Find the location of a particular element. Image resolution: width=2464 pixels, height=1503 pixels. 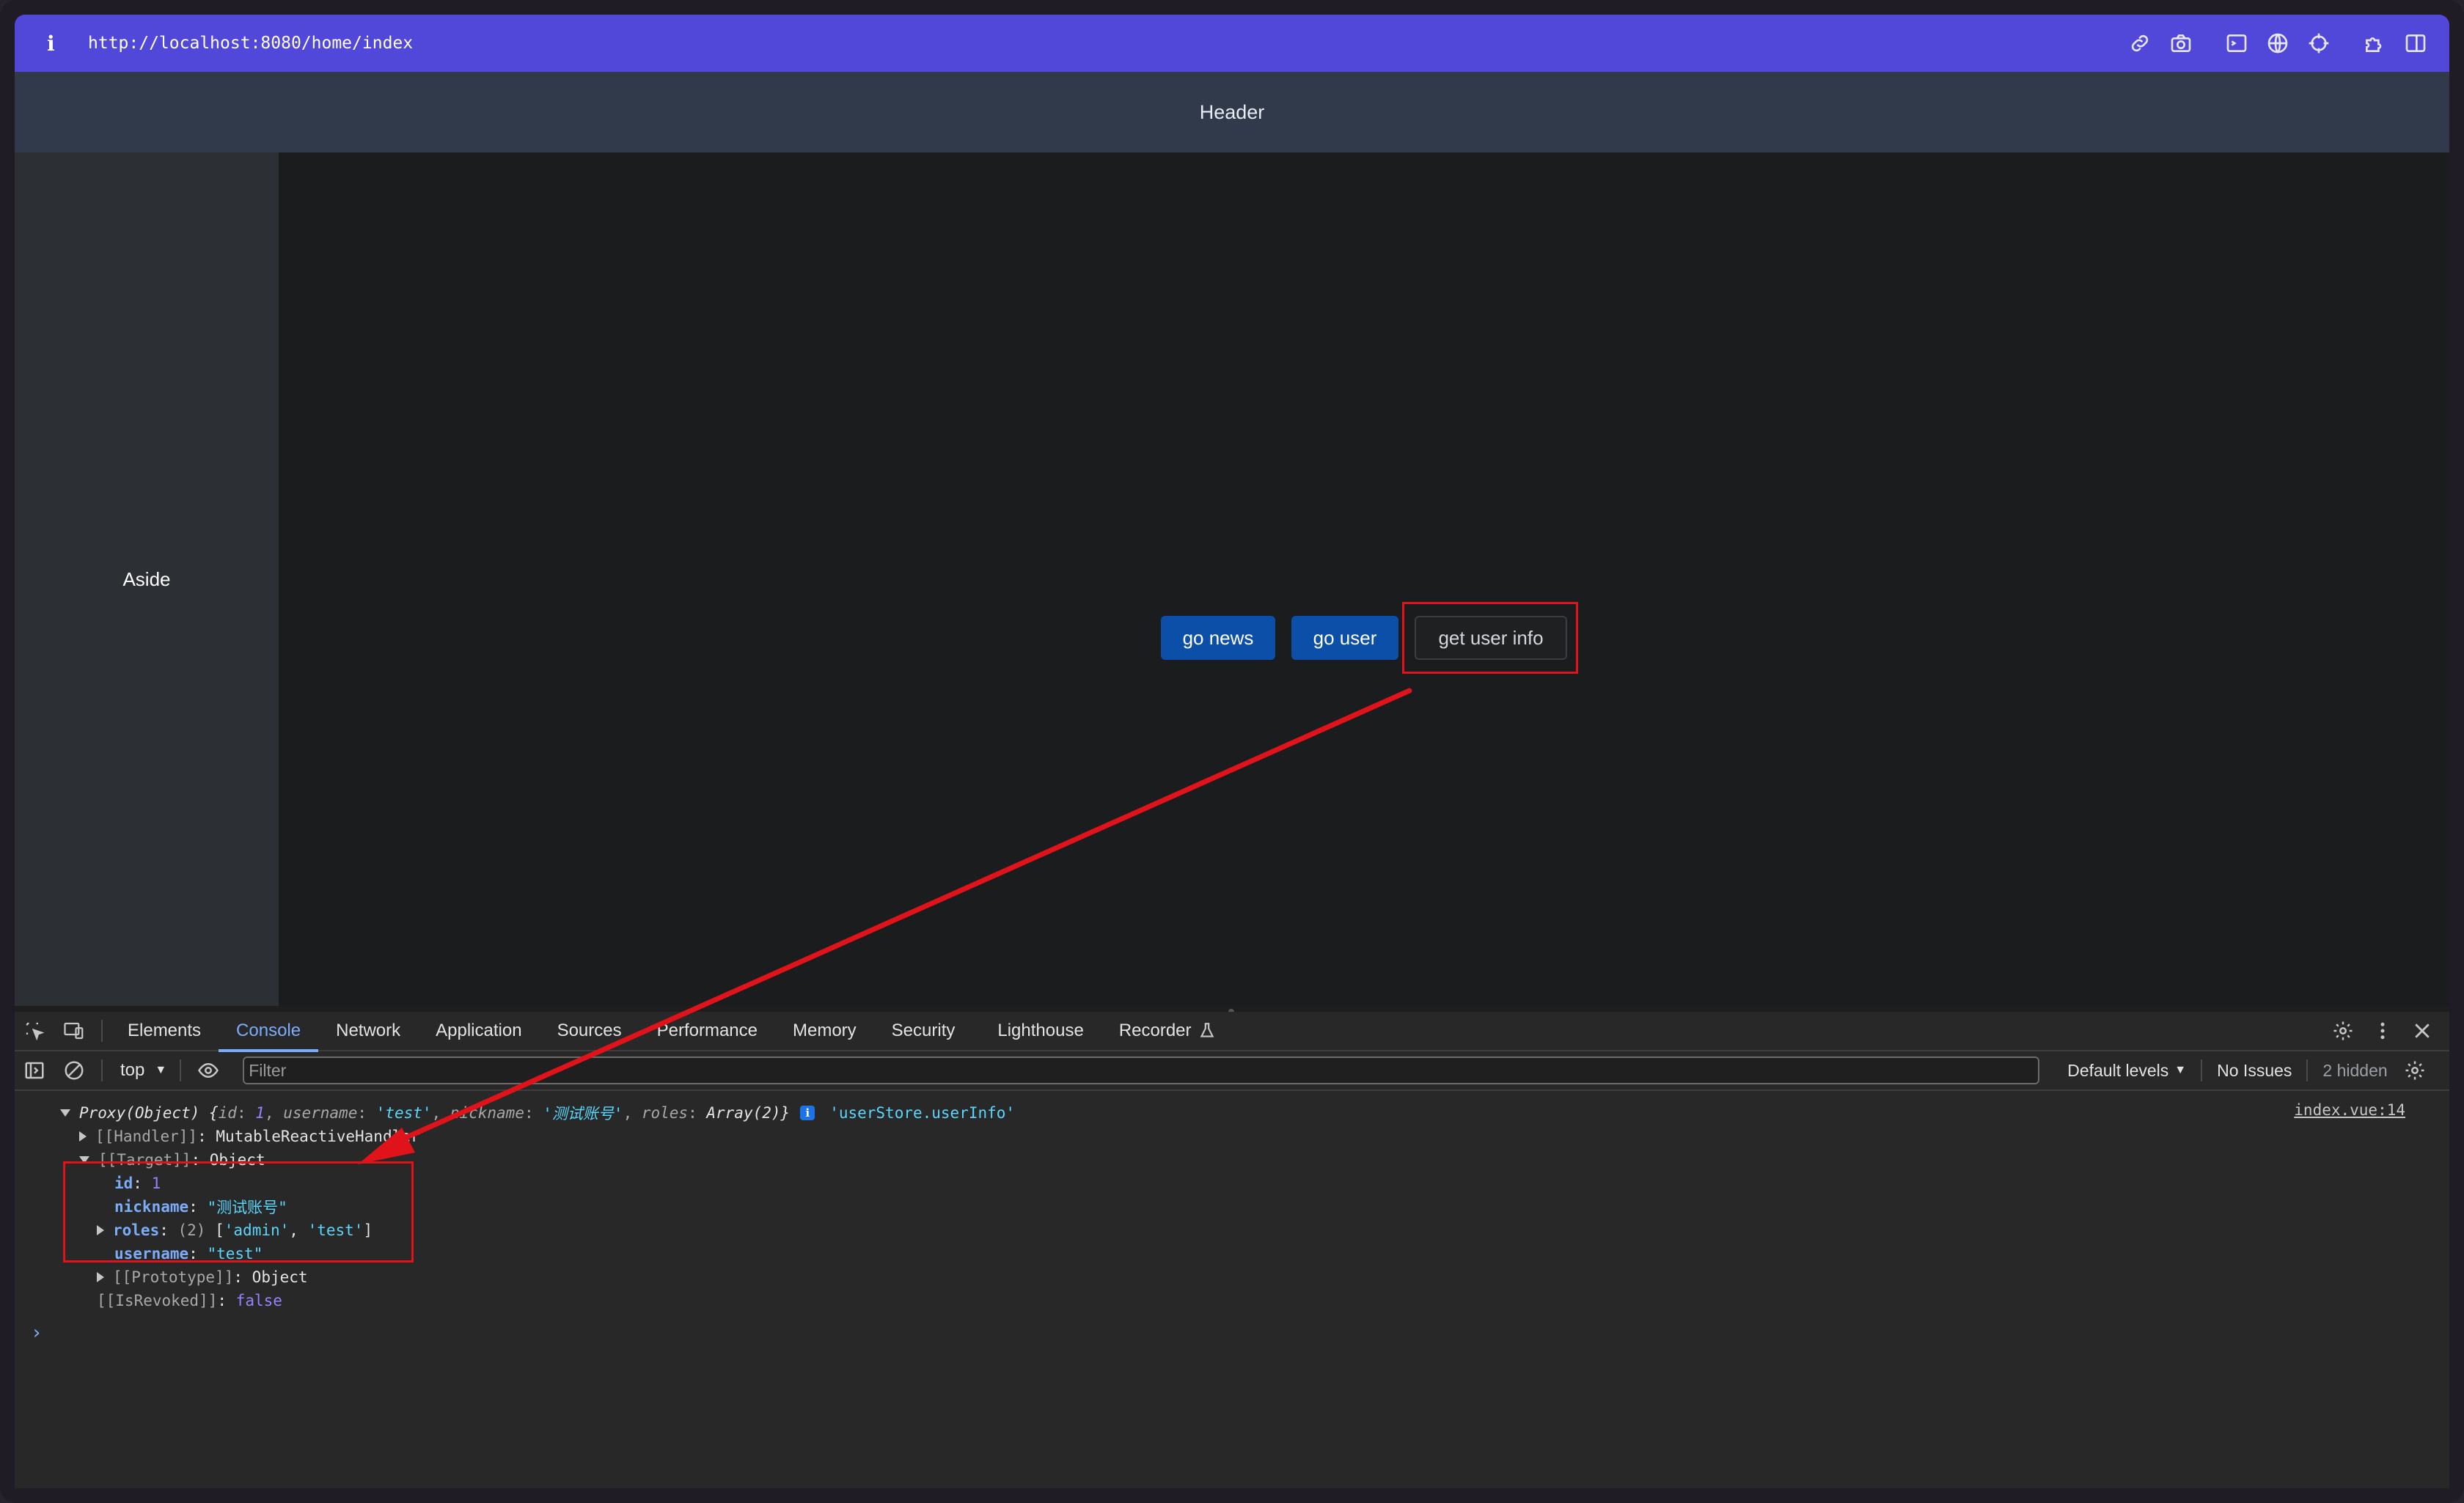

settings-gear-icon is located at coordinates (2343, 1031).